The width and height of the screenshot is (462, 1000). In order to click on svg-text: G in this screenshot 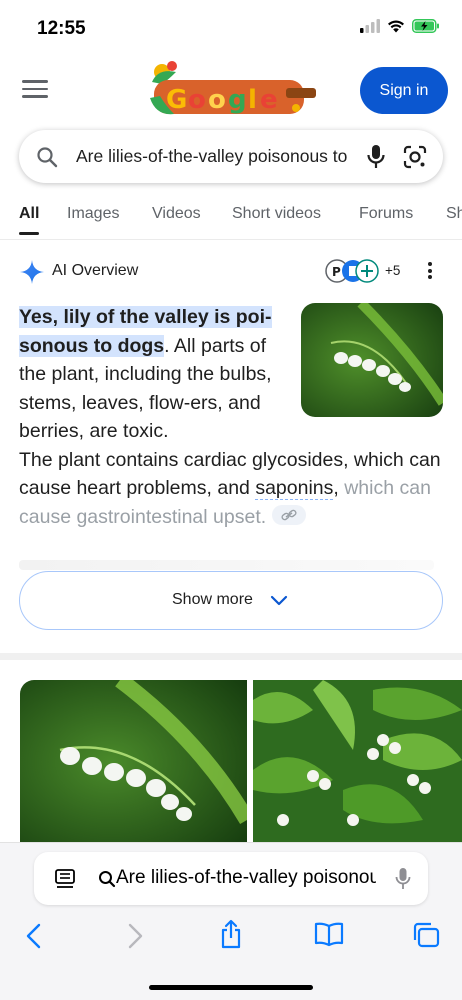, I will do `click(176, 100)`.